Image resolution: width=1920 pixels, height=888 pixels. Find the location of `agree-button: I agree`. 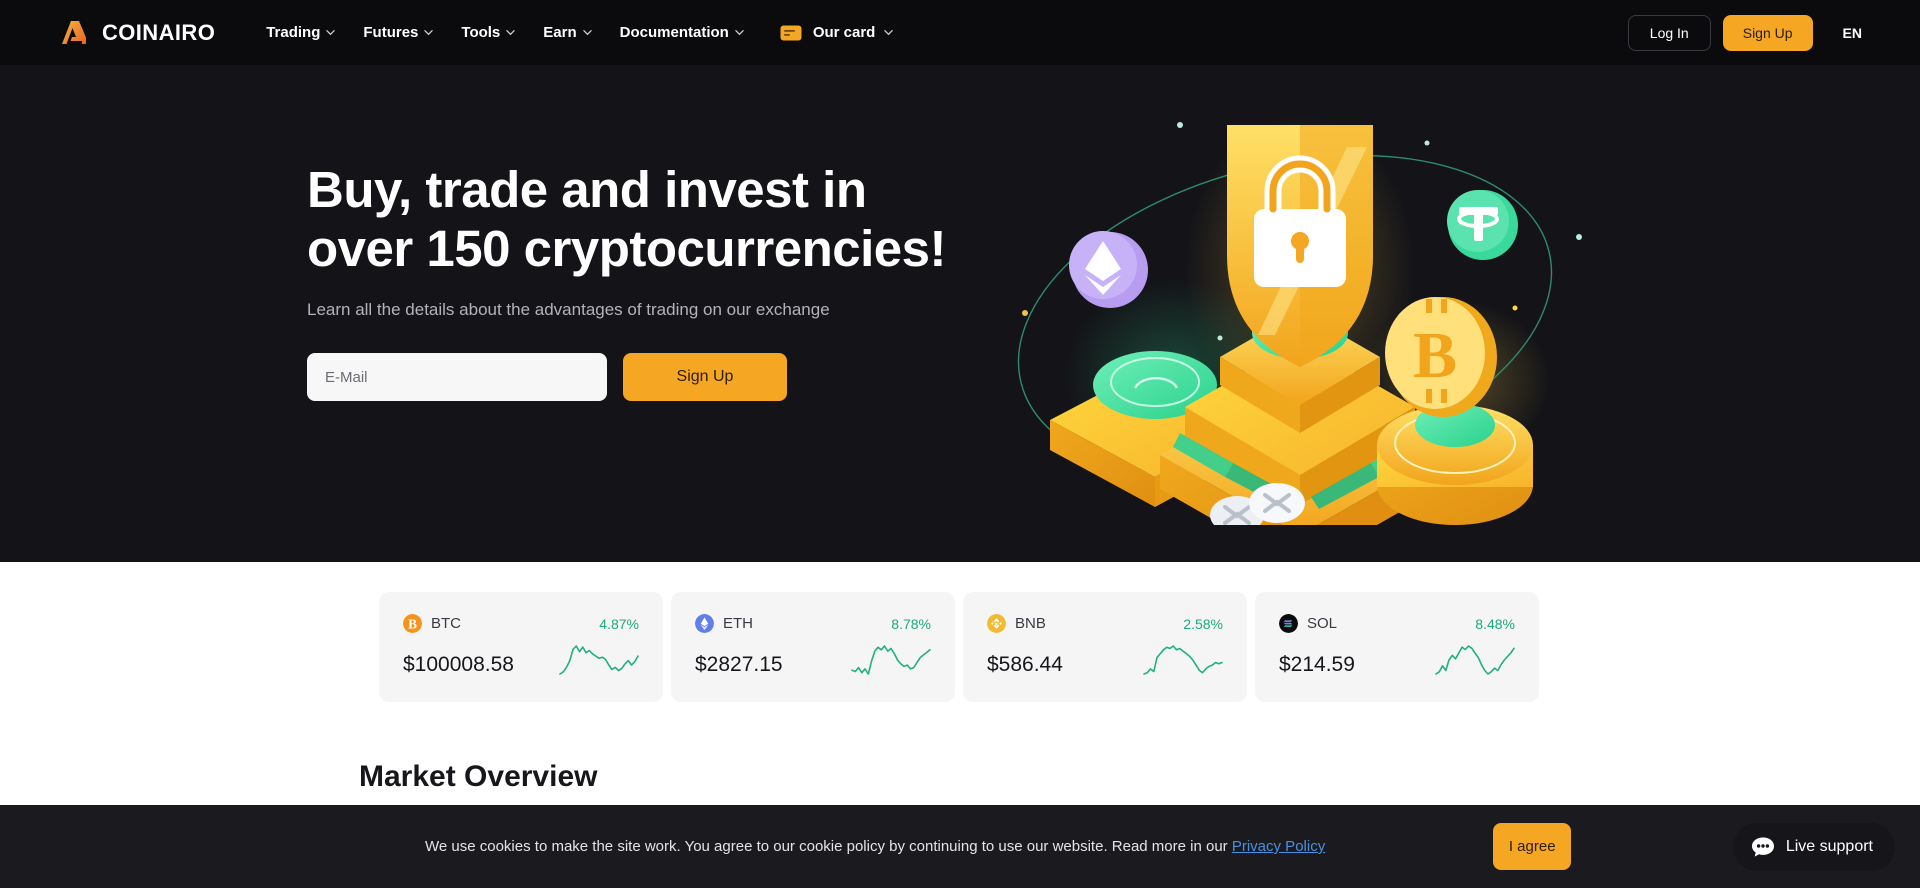

agree-button: I agree is located at coordinates (1532, 846).